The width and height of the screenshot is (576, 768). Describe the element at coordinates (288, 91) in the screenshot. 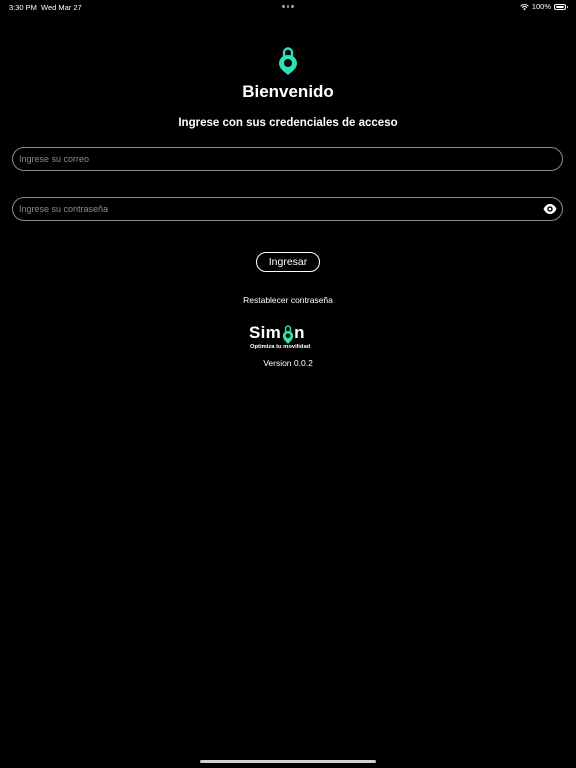

I see `page-title: Bienvenido` at that location.